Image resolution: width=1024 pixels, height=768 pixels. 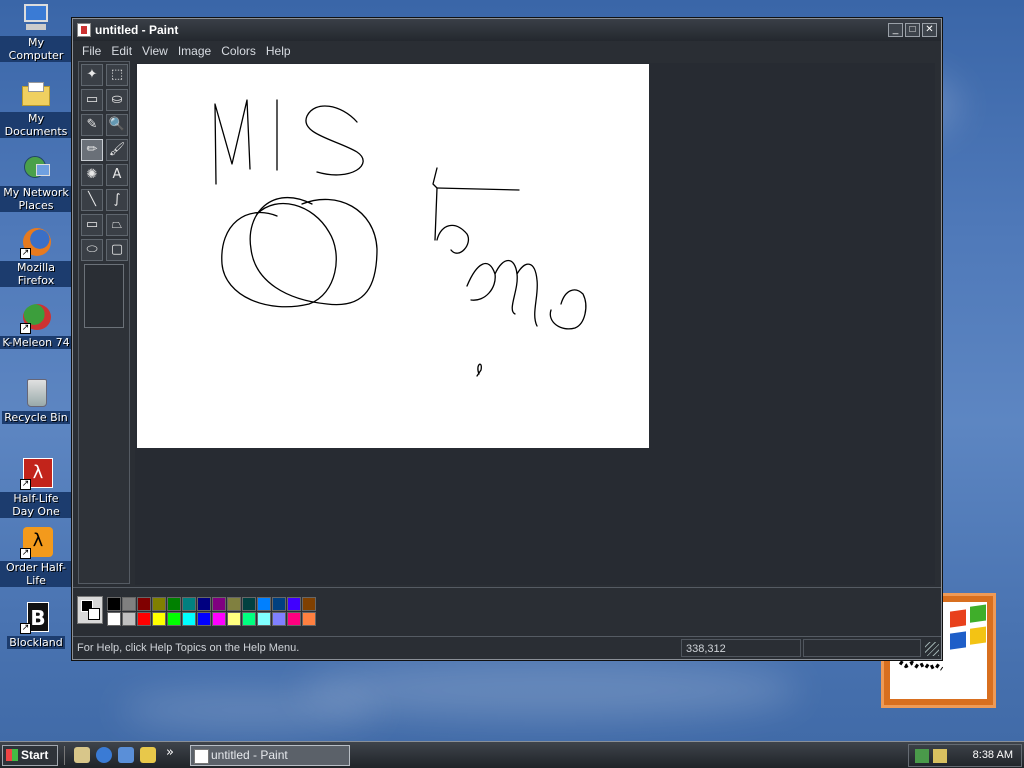 What do you see at coordinates (36, 243) in the screenshot?
I see `firefox-icon: ↗` at bounding box center [36, 243].